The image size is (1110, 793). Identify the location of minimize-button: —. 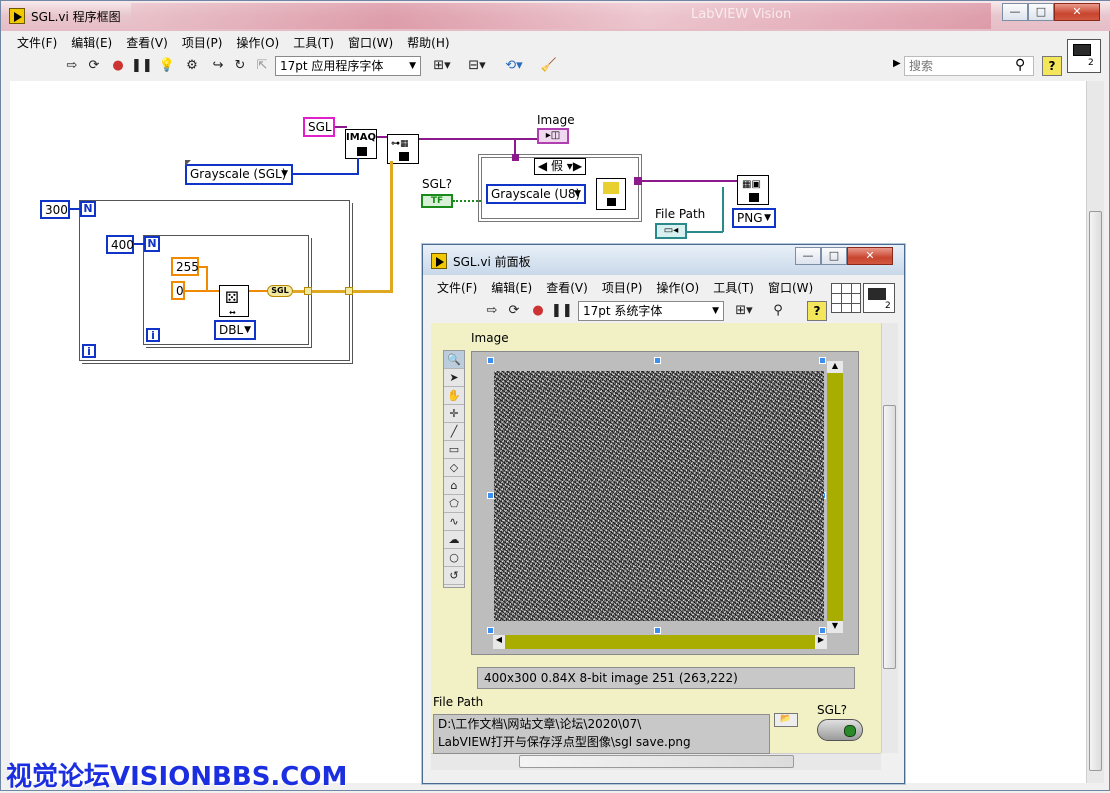
(1015, 12).